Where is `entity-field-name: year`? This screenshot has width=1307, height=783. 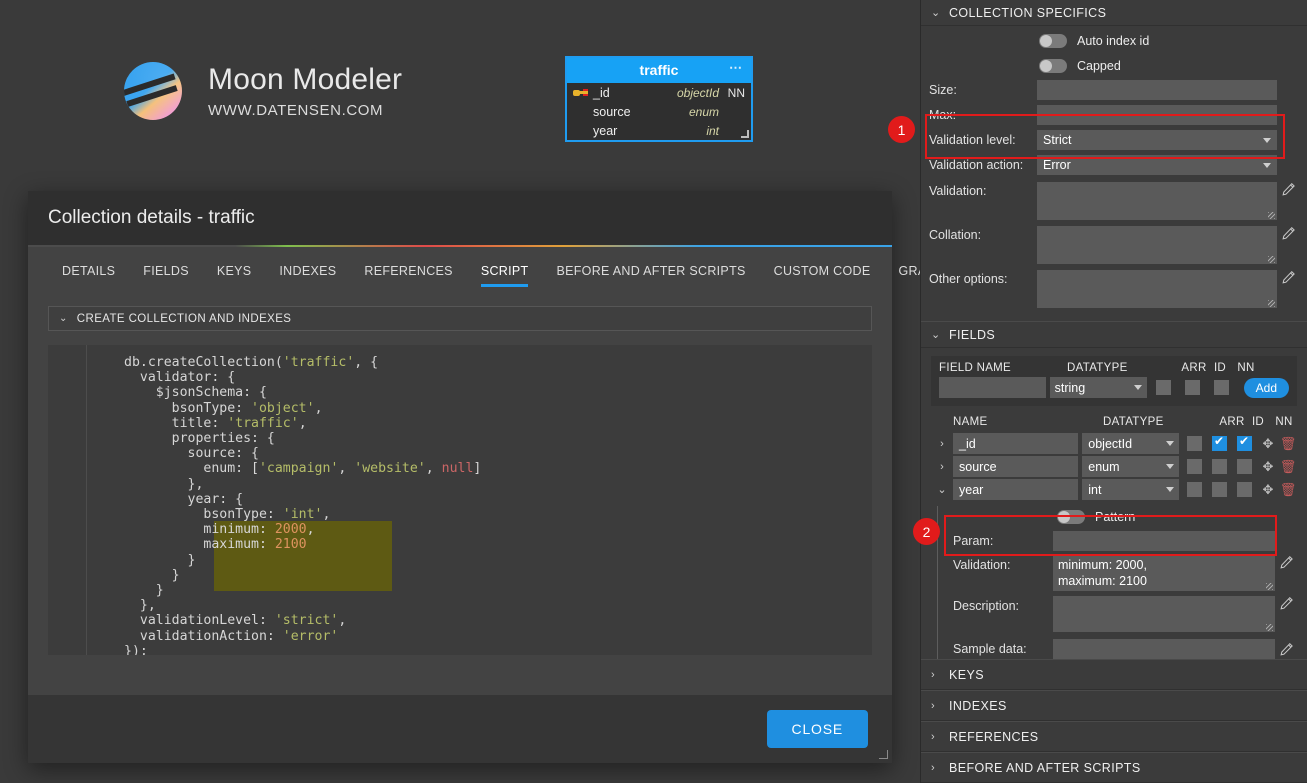 entity-field-name: year is located at coordinates (605, 130).